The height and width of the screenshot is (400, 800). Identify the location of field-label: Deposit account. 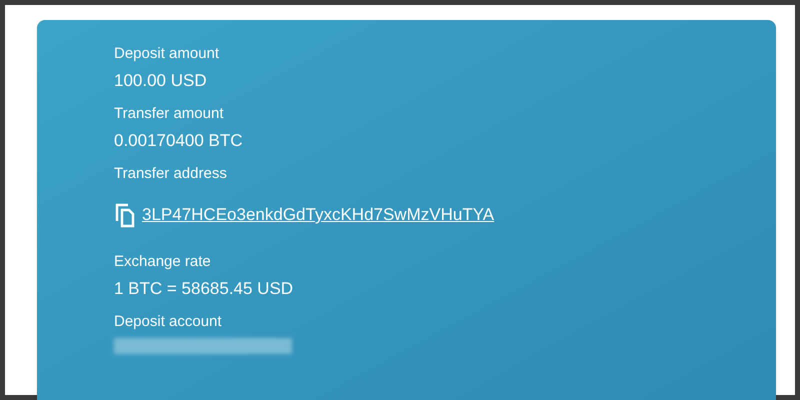
(168, 322).